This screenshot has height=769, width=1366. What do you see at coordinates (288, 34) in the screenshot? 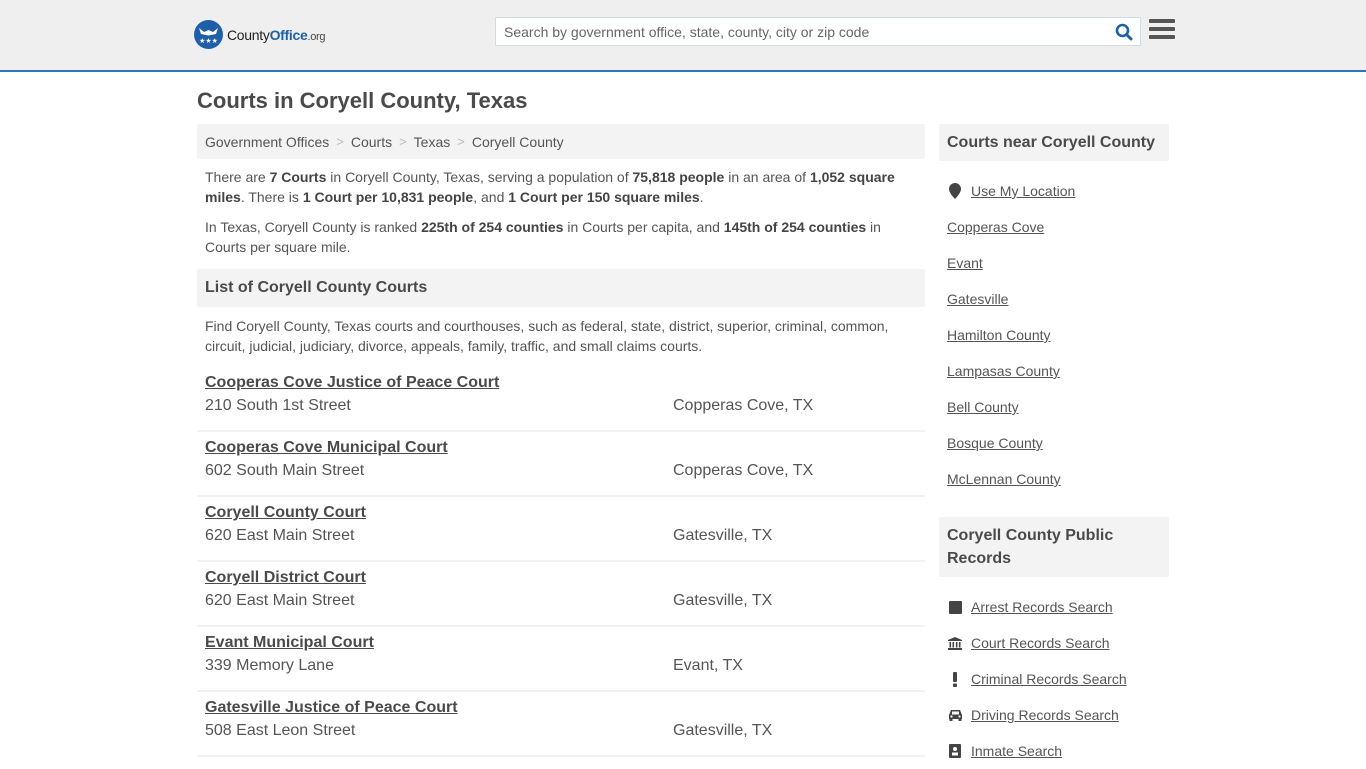
I see `logo-brand: Office` at bounding box center [288, 34].